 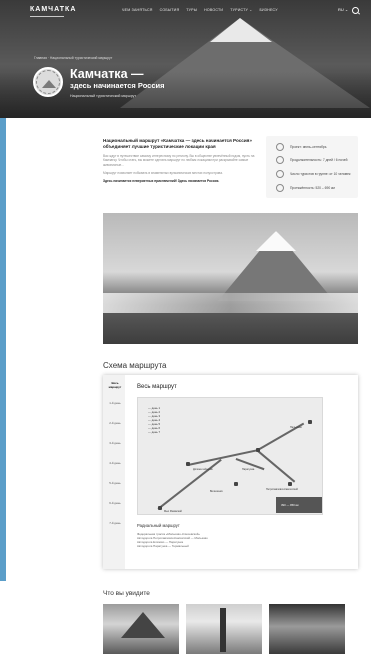 I want to click on menu-item-tourist: ТУРИСТУ ⌄, so click(x=241, y=10).